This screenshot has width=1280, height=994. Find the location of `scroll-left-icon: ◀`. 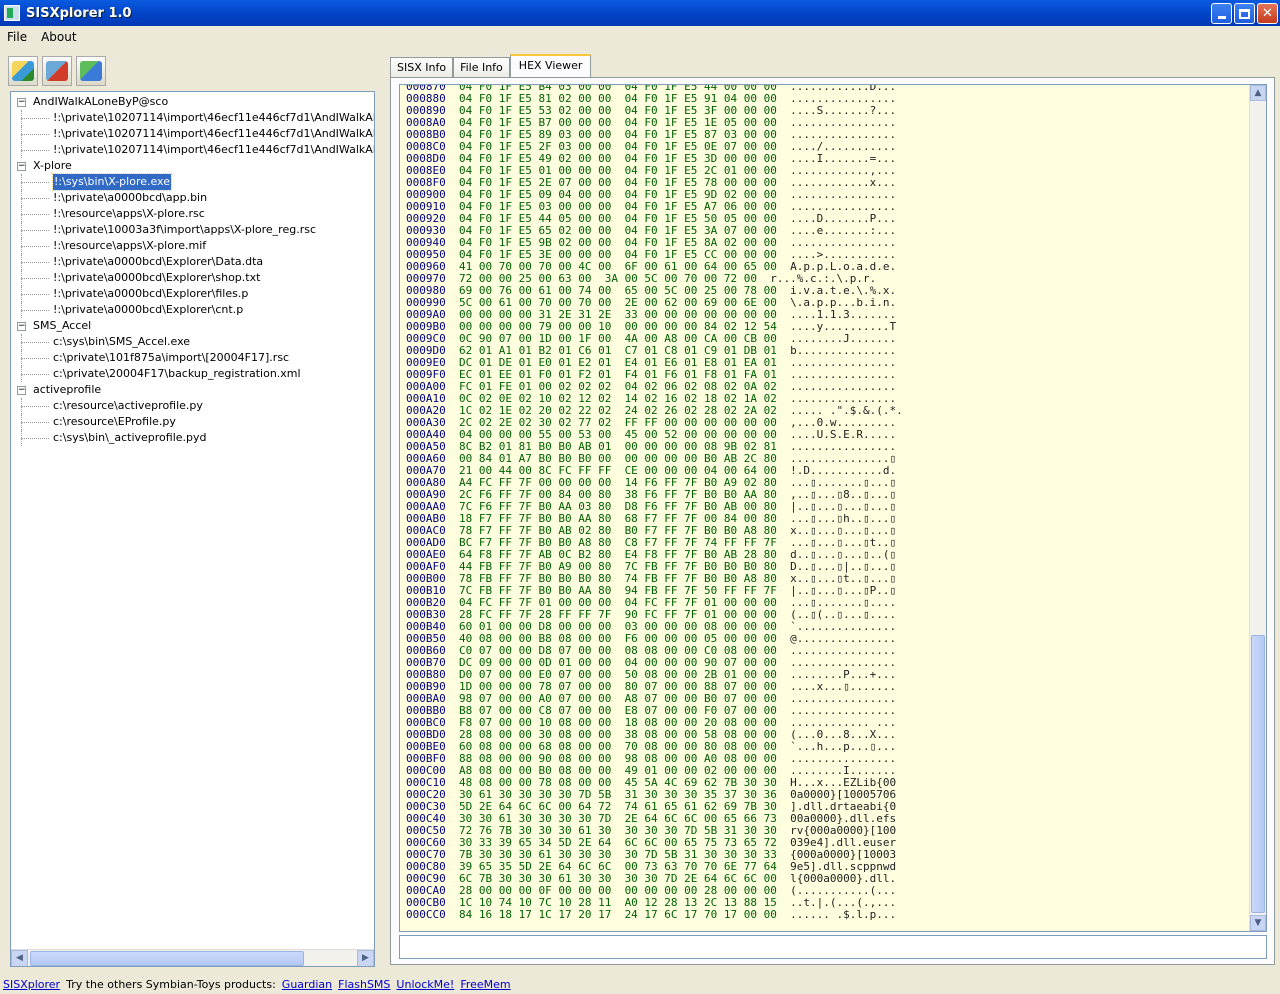

scroll-left-icon: ◀ is located at coordinates (19, 958).